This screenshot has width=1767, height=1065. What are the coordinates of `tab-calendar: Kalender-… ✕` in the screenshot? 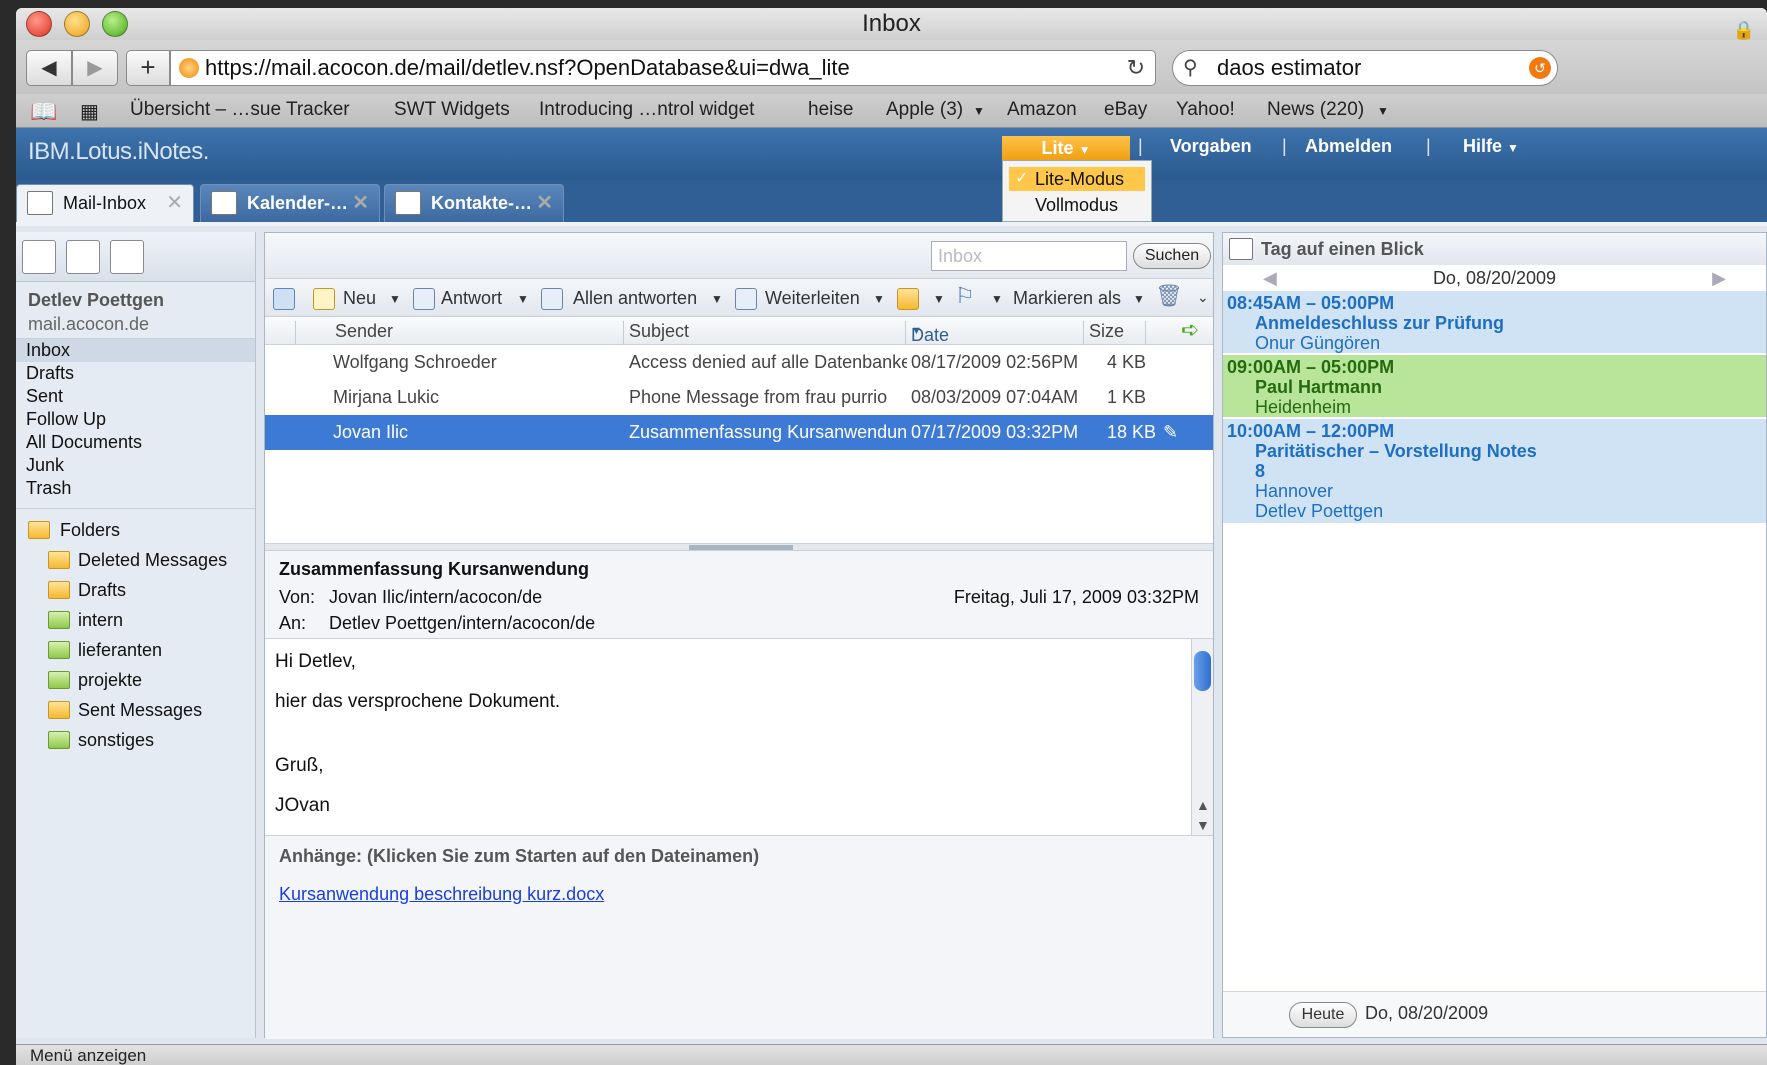 It's located at (290, 203).